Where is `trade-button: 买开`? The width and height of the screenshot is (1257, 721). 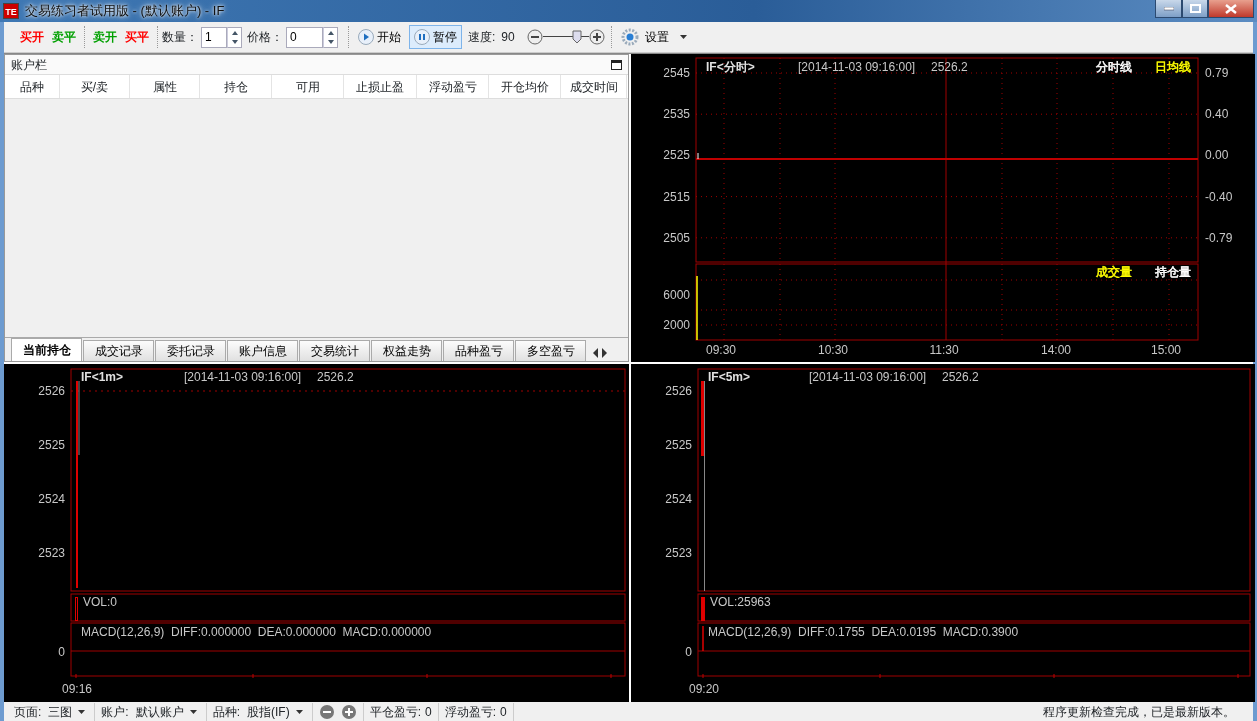 trade-button: 买开 is located at coordinates (32, 37).